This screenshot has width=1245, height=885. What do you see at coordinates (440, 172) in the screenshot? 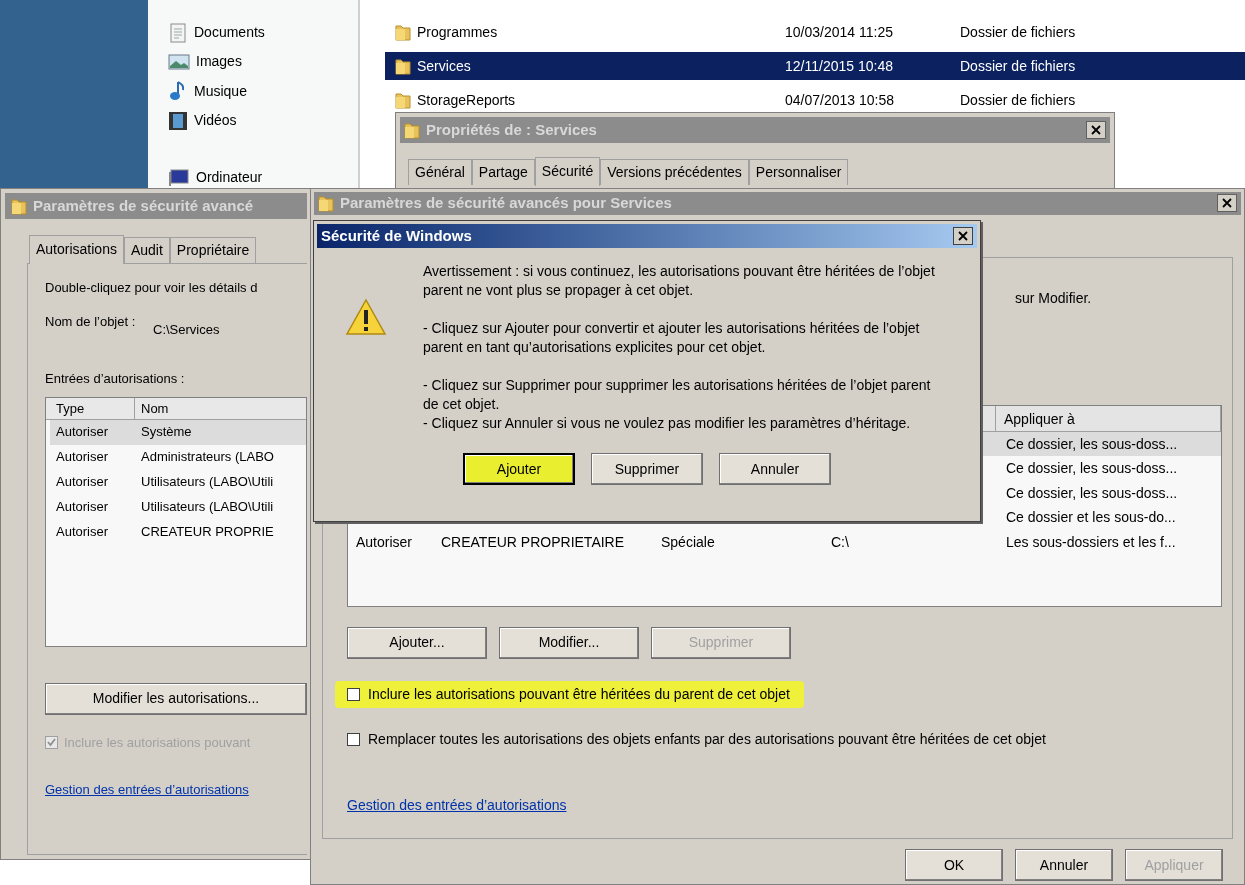
I see `tab: Général` at bounding box center [440, 172].